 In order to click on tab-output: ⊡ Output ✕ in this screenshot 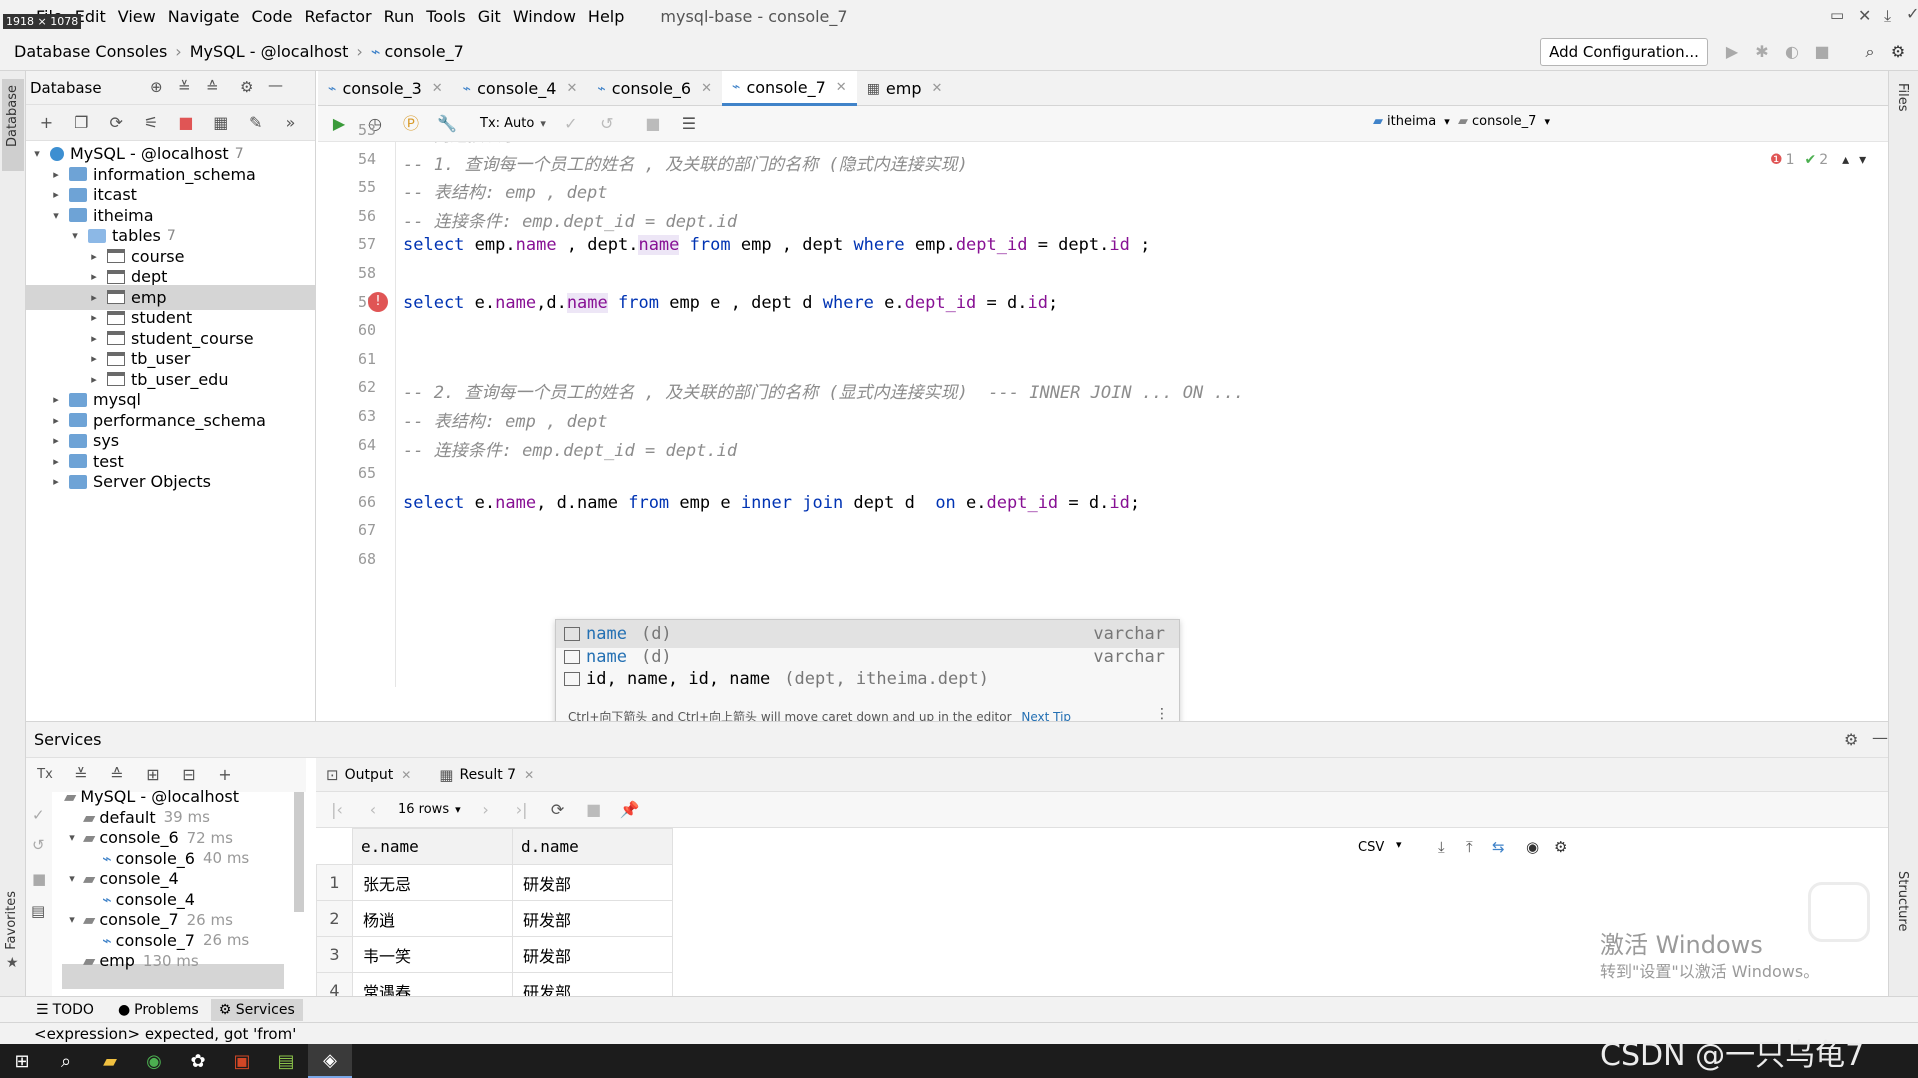, I will do `click(368, 775)`.